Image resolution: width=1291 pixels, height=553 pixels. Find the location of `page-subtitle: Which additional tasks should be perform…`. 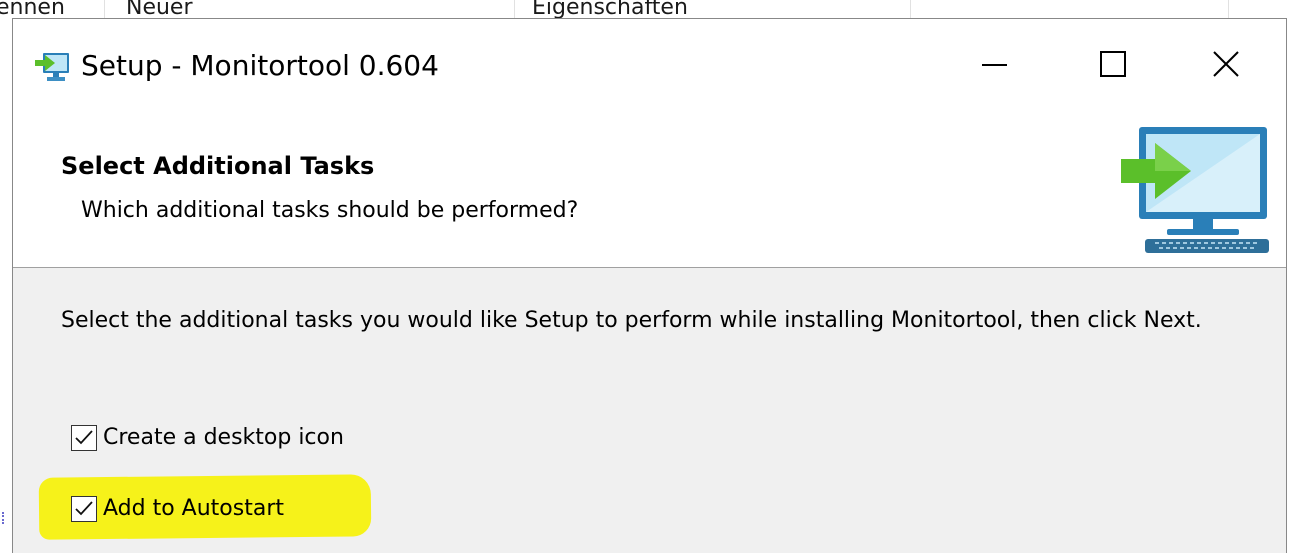

page-subtitle: Which additional tasks should be perform… is located at coordinates (330, 210).